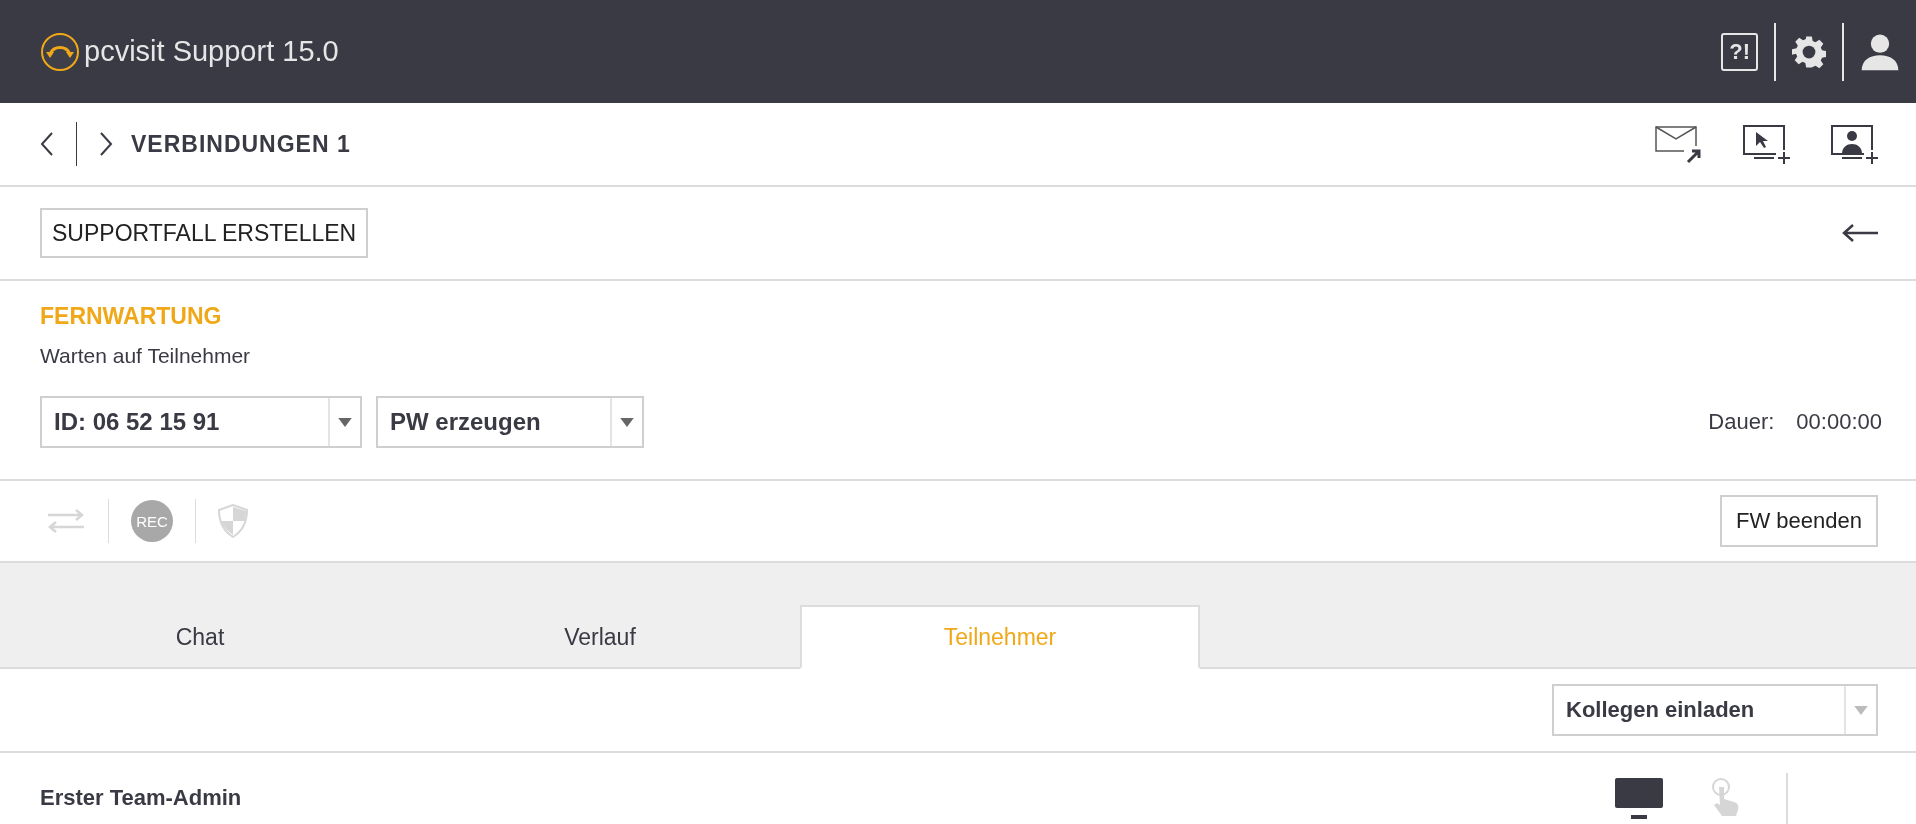 The height and width of the screenshot is (824, 1916). I want to click on help-button: ?!, so click(1739, 51).